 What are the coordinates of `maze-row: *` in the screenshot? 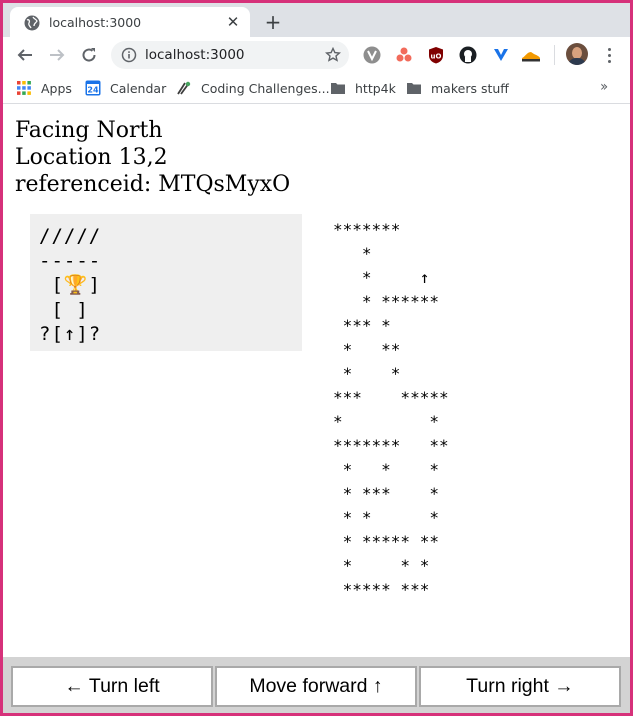 It's located at (352, 253).